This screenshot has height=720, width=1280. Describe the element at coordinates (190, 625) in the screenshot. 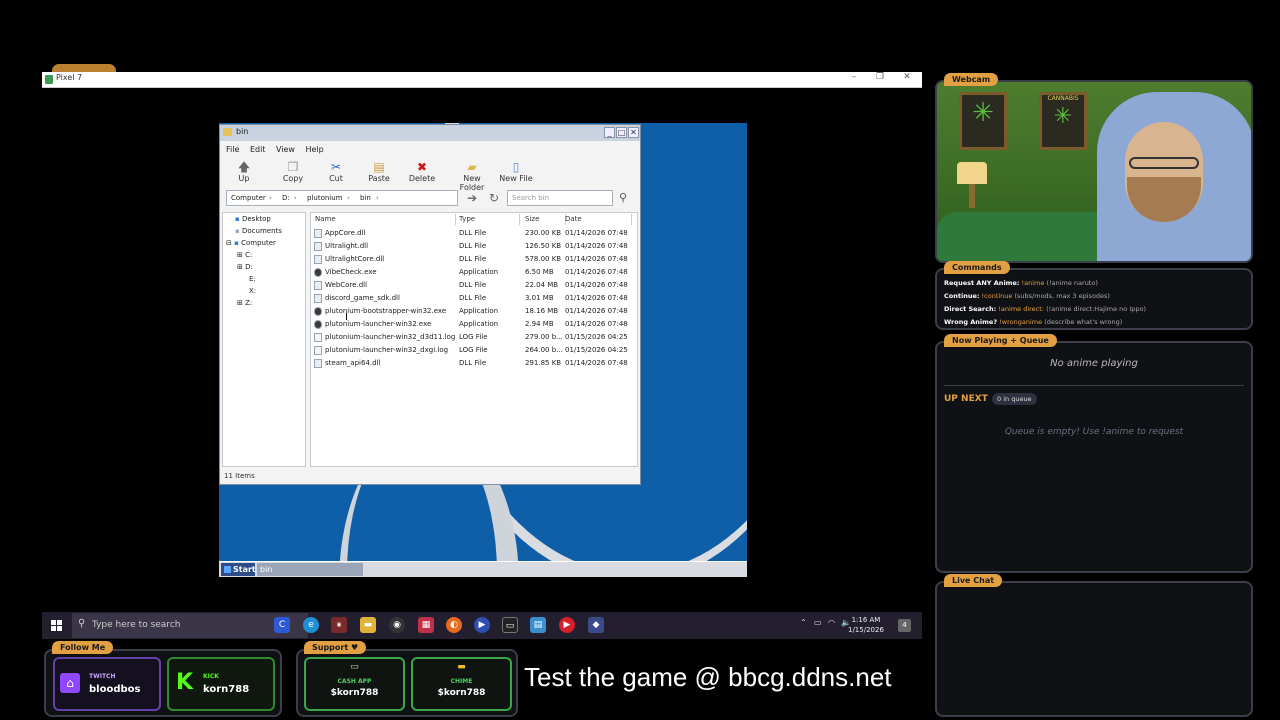

I see `taskbar-search-input: Type here to search` at that location.